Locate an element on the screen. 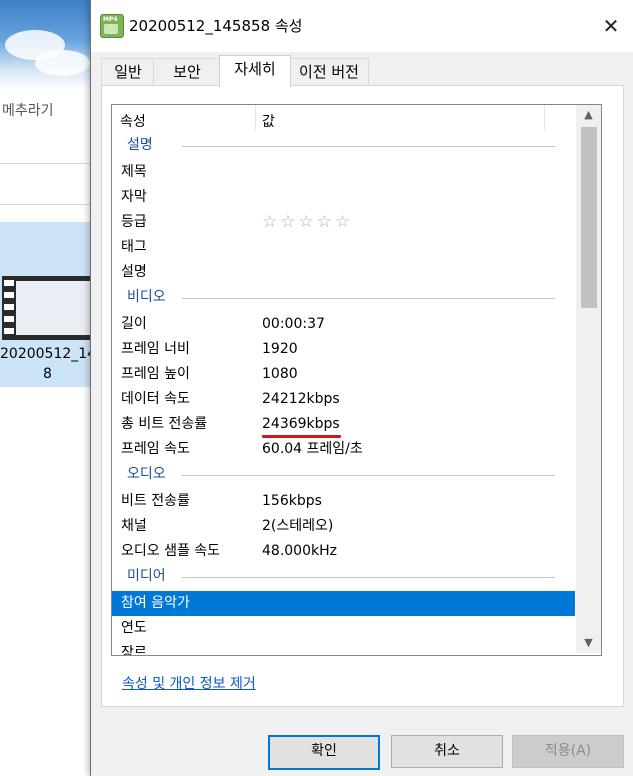  scroll-up-icon: ▲ is located at coordinates (588, 115).